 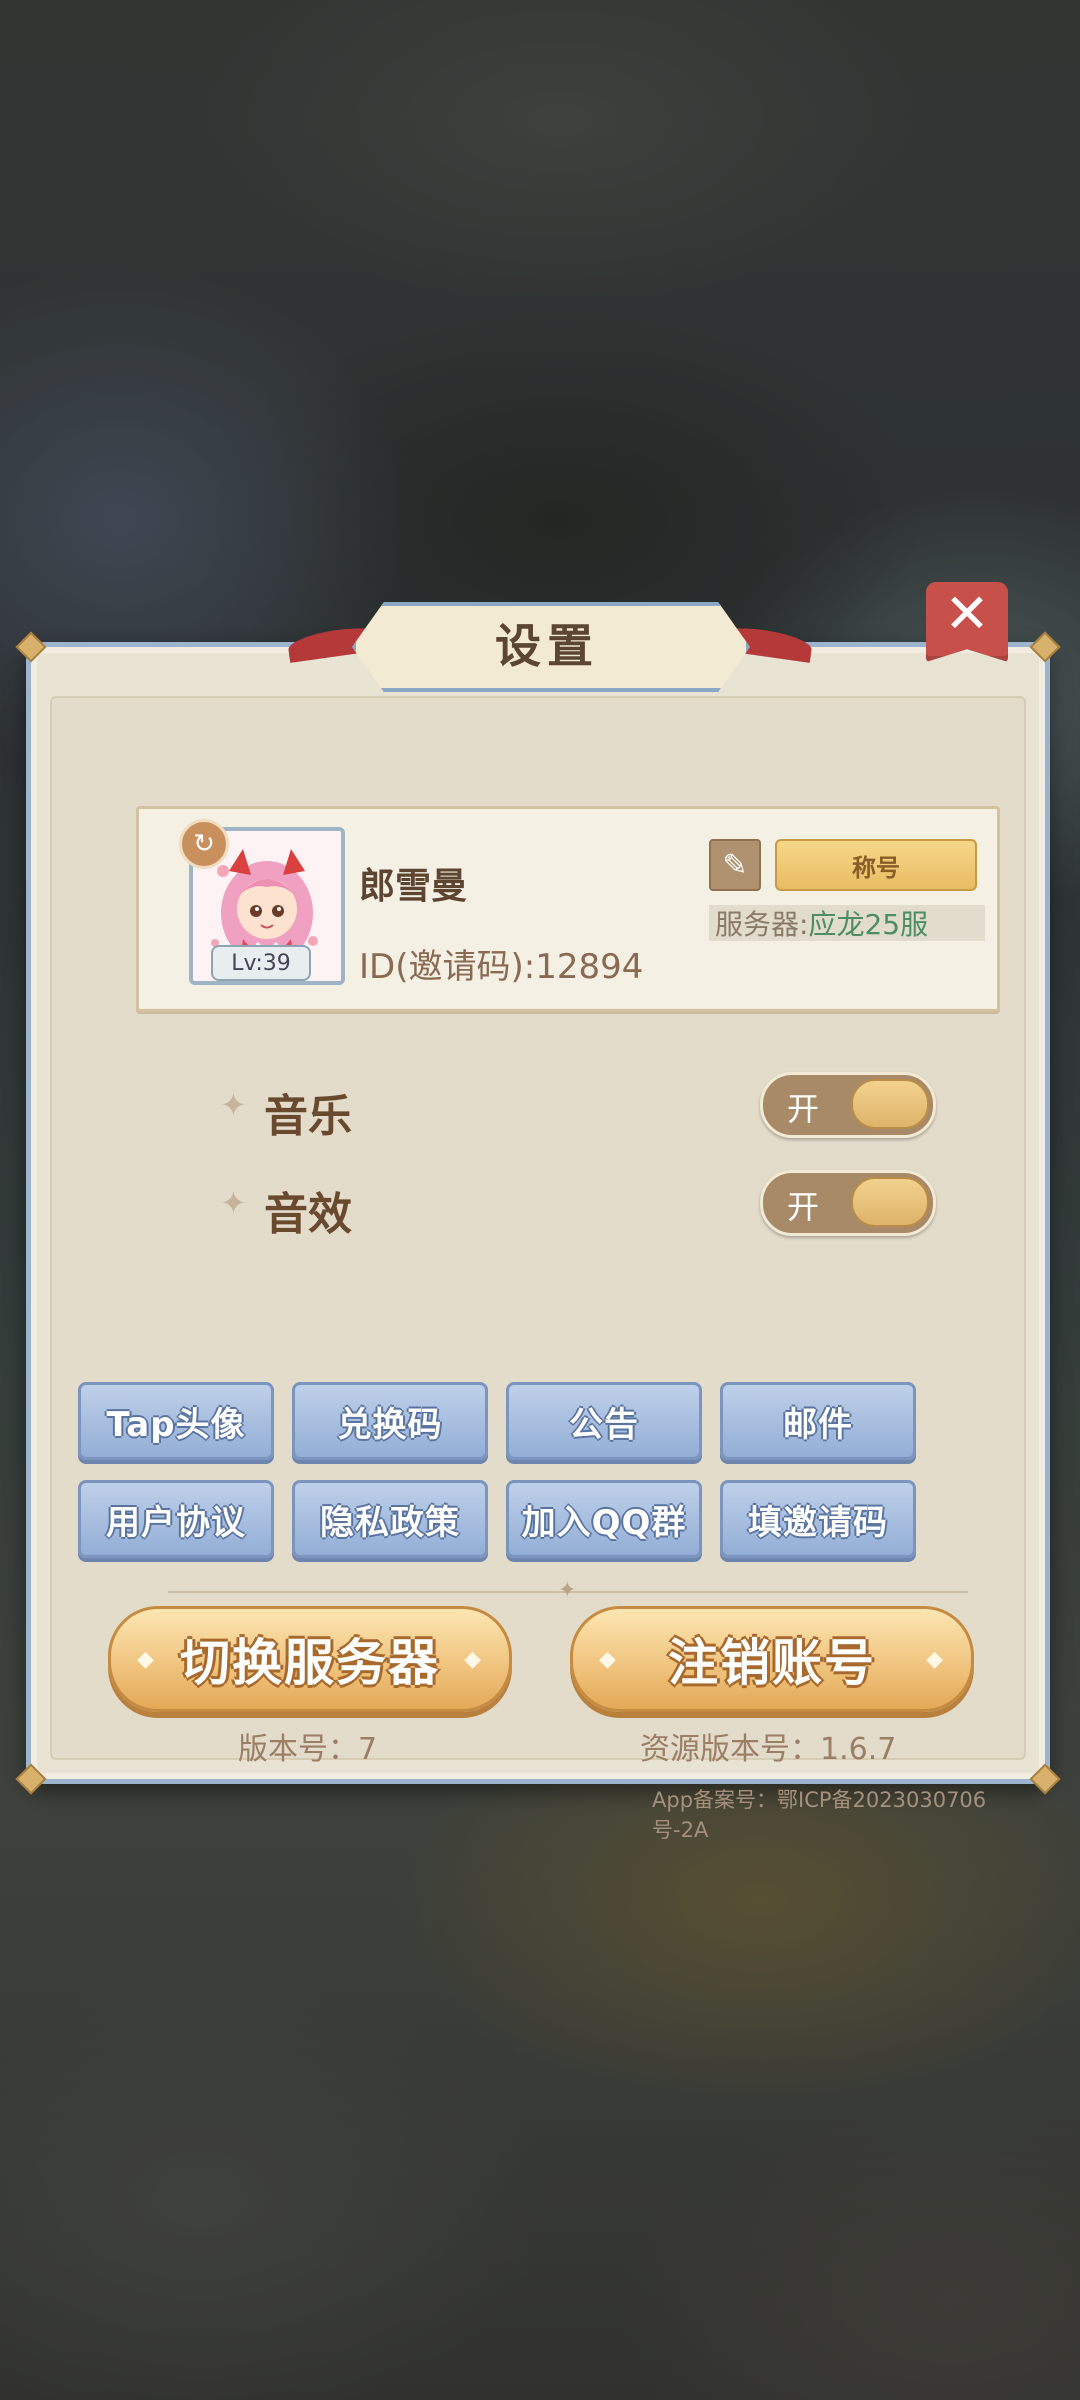 I want to click on version-number: 版本号：7, so click(x=308, y=1749).